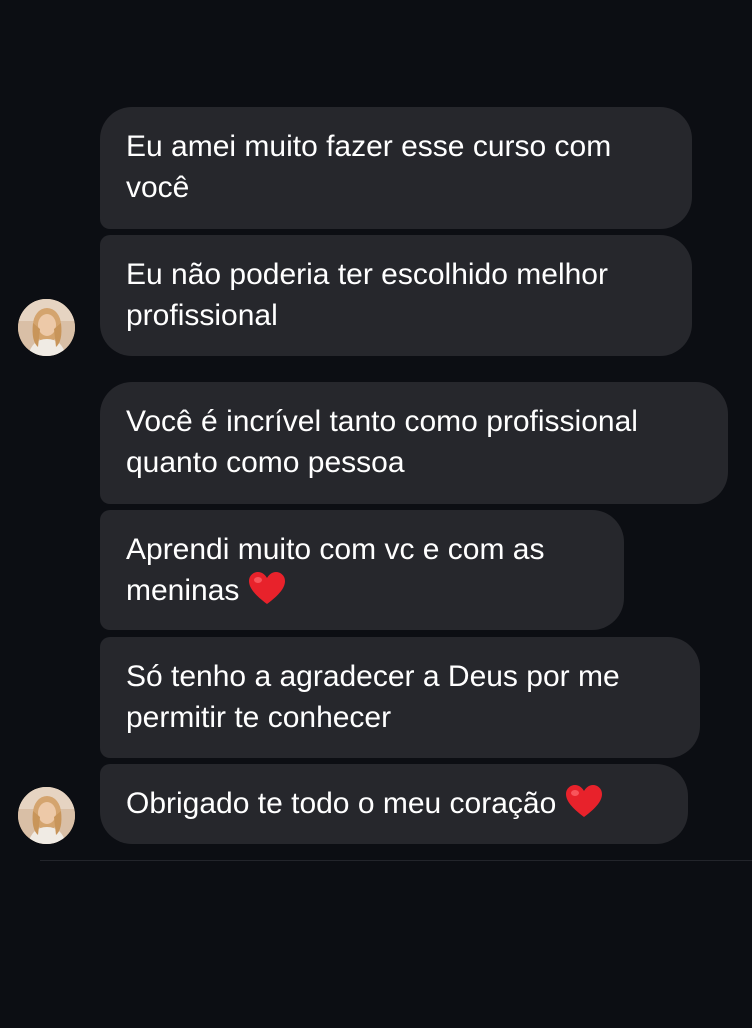 The width and height of the screenshot is (752, 1028). I want to click on message-text: permitir te conhecer, so click(259, 717).